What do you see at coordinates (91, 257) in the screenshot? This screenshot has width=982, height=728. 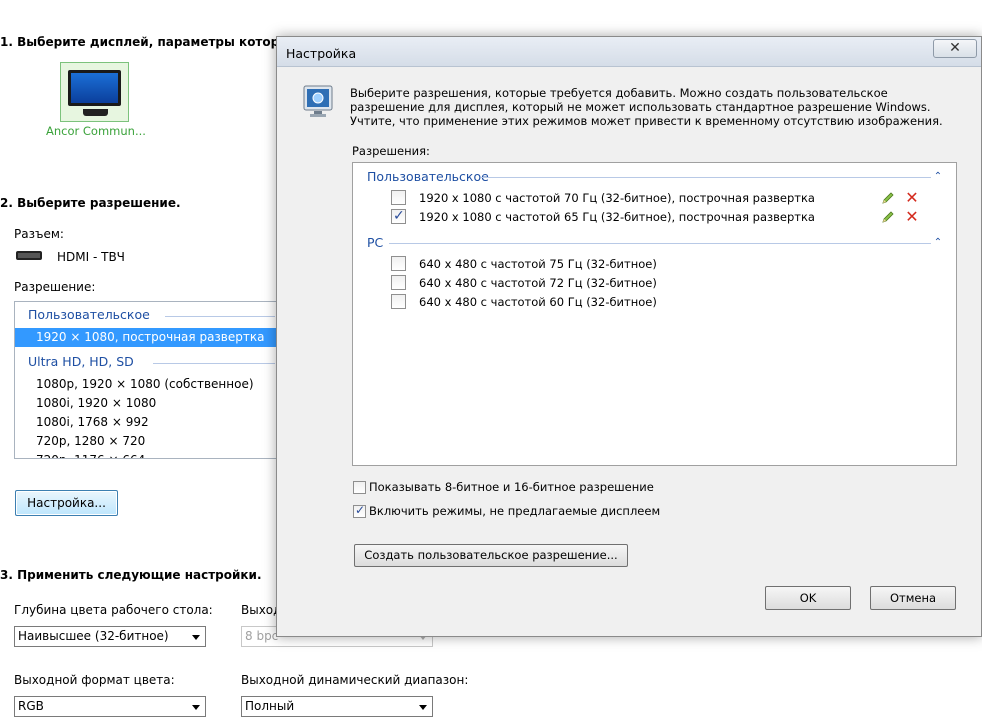 I see `connector-value: HDMI - ТВЧ` at bounding box center [91, 257].